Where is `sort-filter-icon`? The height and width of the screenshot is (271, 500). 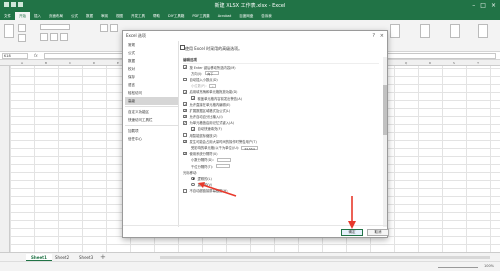
sort-filter-icon is located at coordinates (425, 31).